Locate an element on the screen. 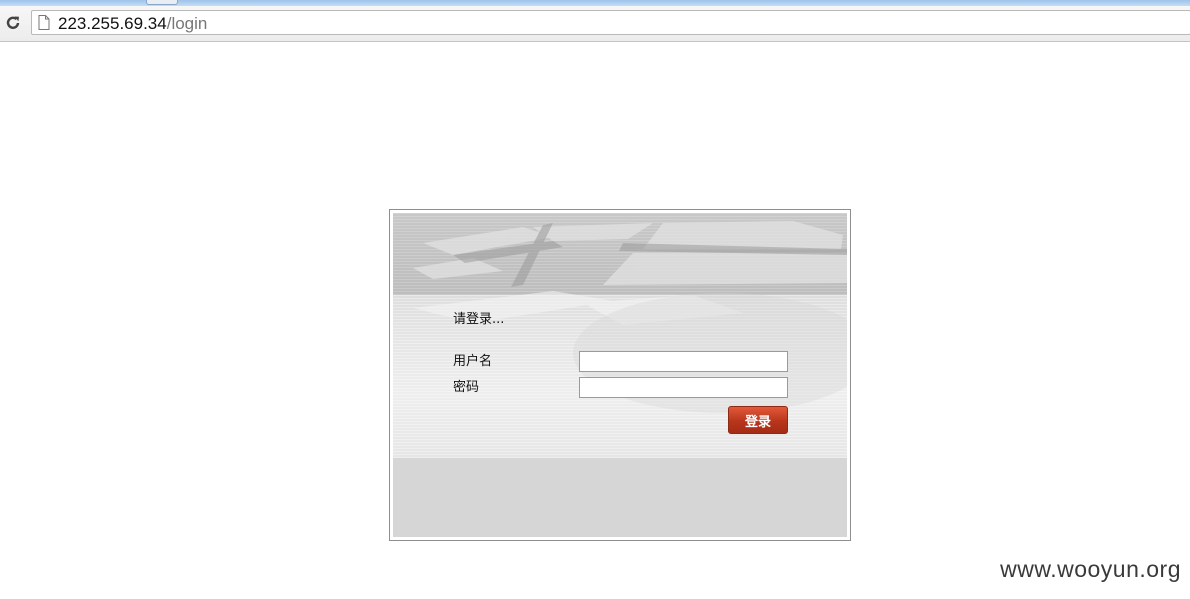 This screenshot has width=1190, height=599. browser-toolbar: 223.255.69.34/login is located at coordinates (595, 24).